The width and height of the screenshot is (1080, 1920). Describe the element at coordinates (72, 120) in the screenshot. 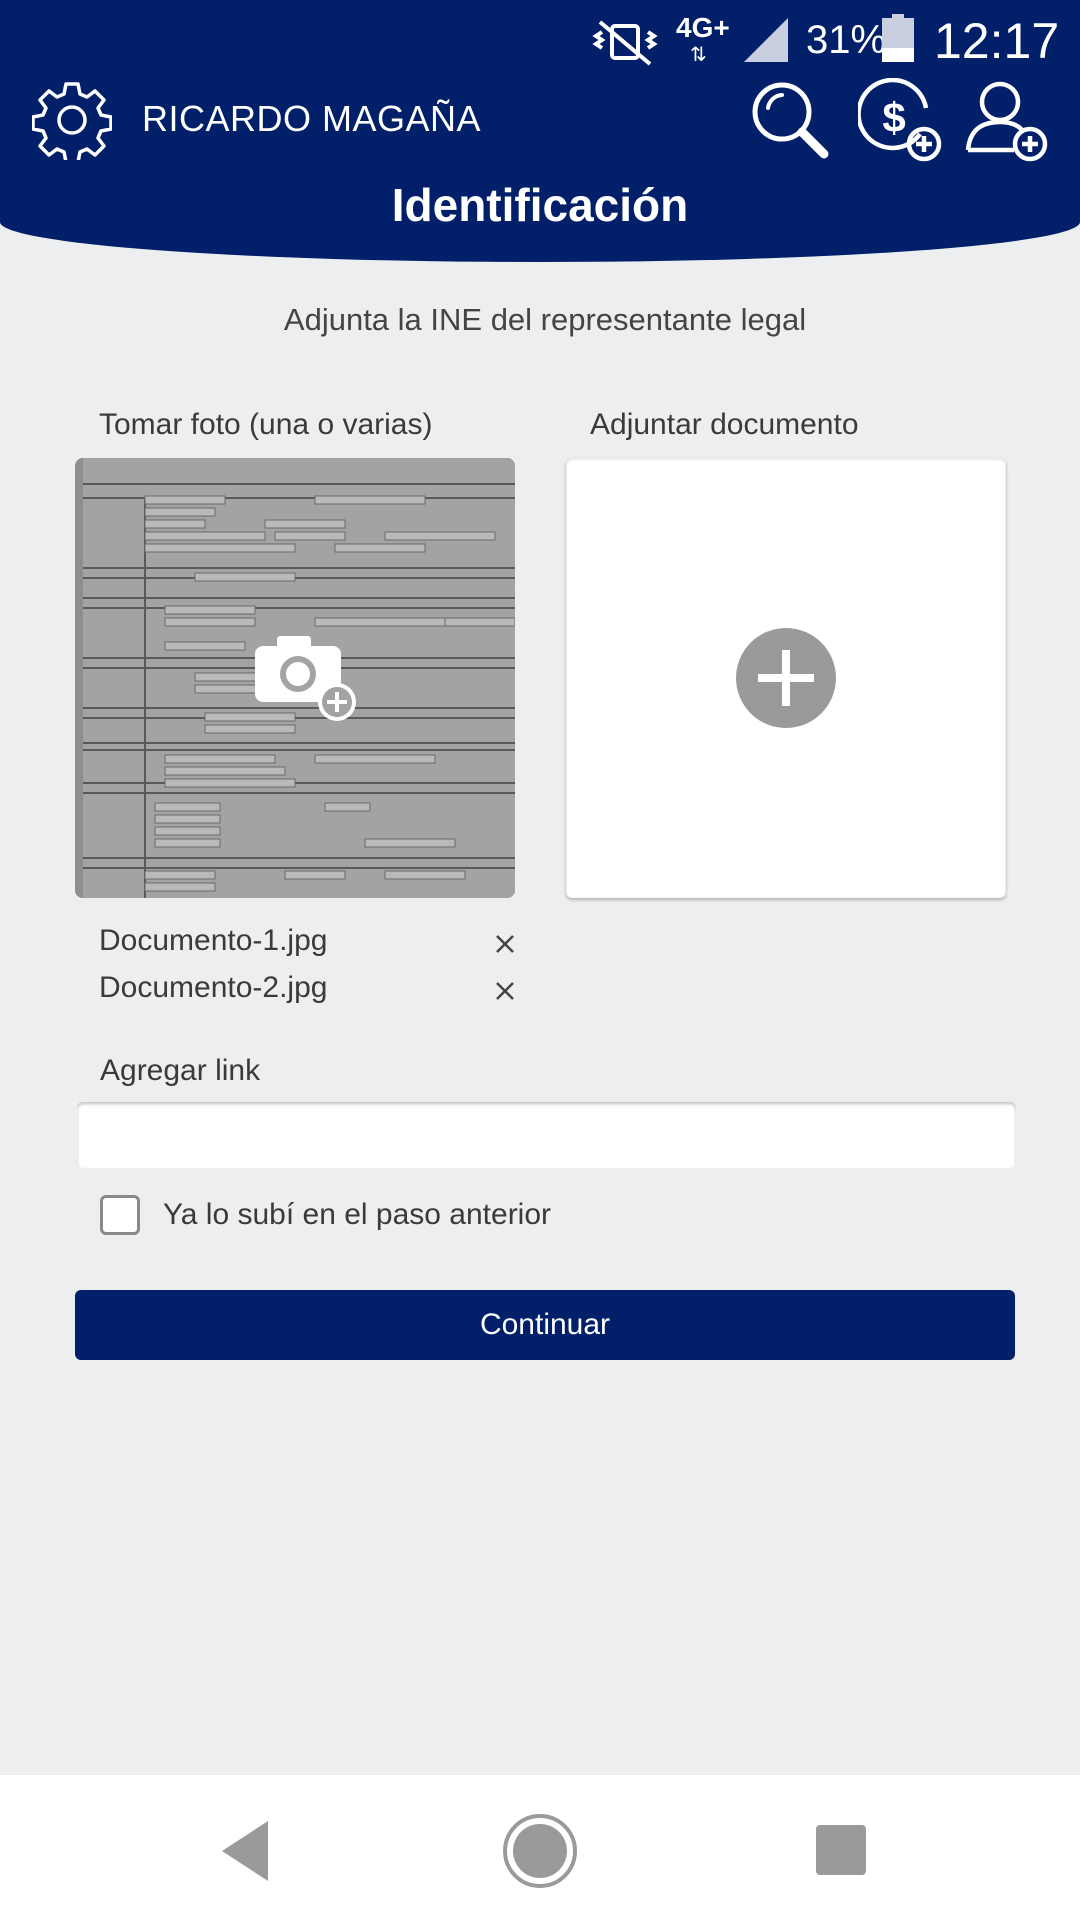

I see `gear-icon` at that location.